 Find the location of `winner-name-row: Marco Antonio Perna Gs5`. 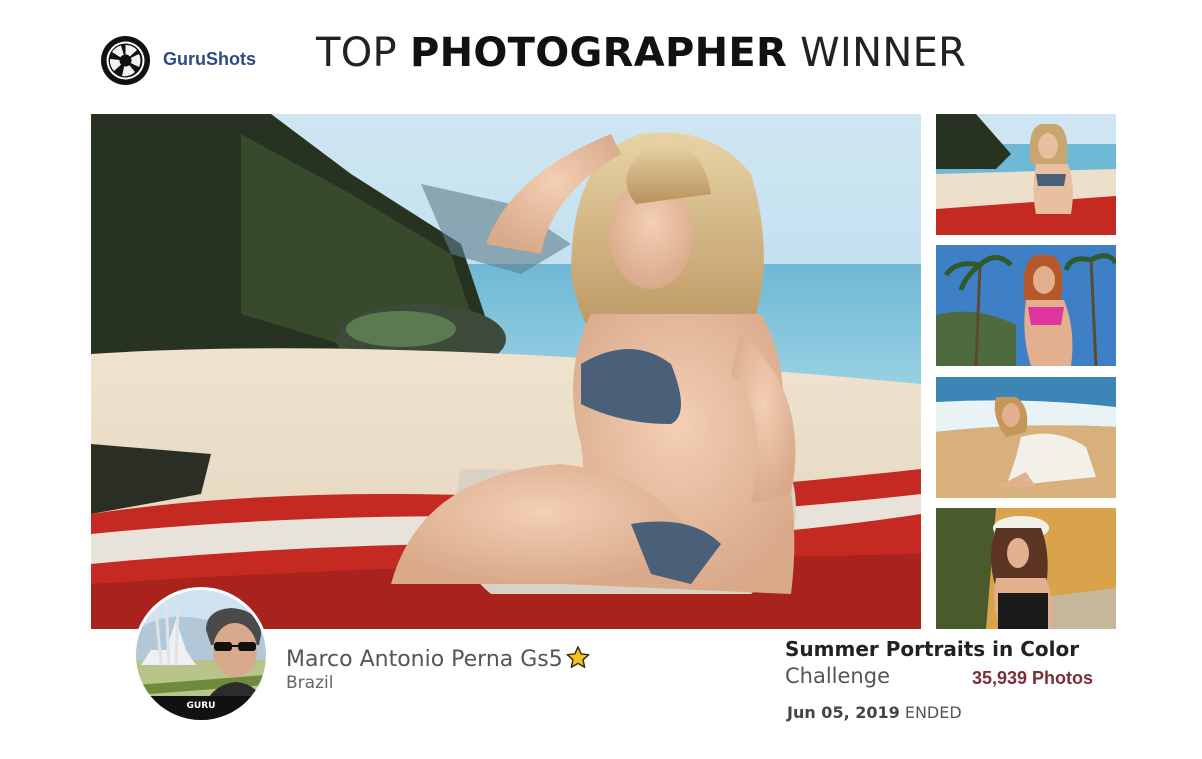

winner-name-row: Marco Antonio Perna Gs5 is located at coordinates (438, 660).